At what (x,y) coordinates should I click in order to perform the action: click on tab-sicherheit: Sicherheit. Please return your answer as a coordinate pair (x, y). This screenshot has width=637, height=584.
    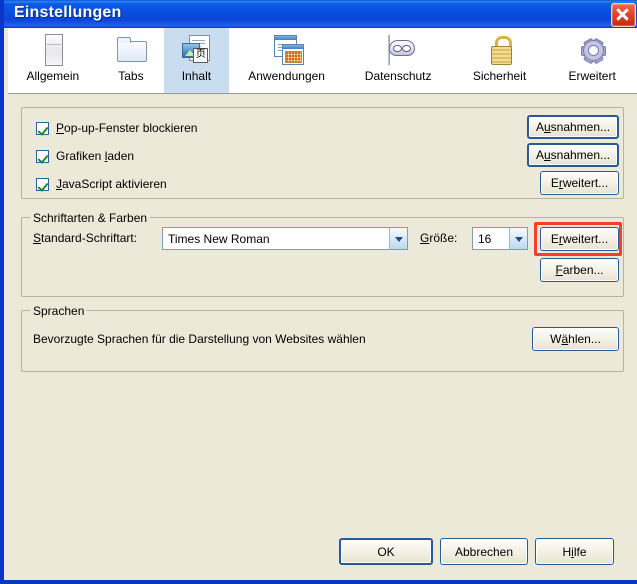
    Looking at the image, I should click on (499, 60).